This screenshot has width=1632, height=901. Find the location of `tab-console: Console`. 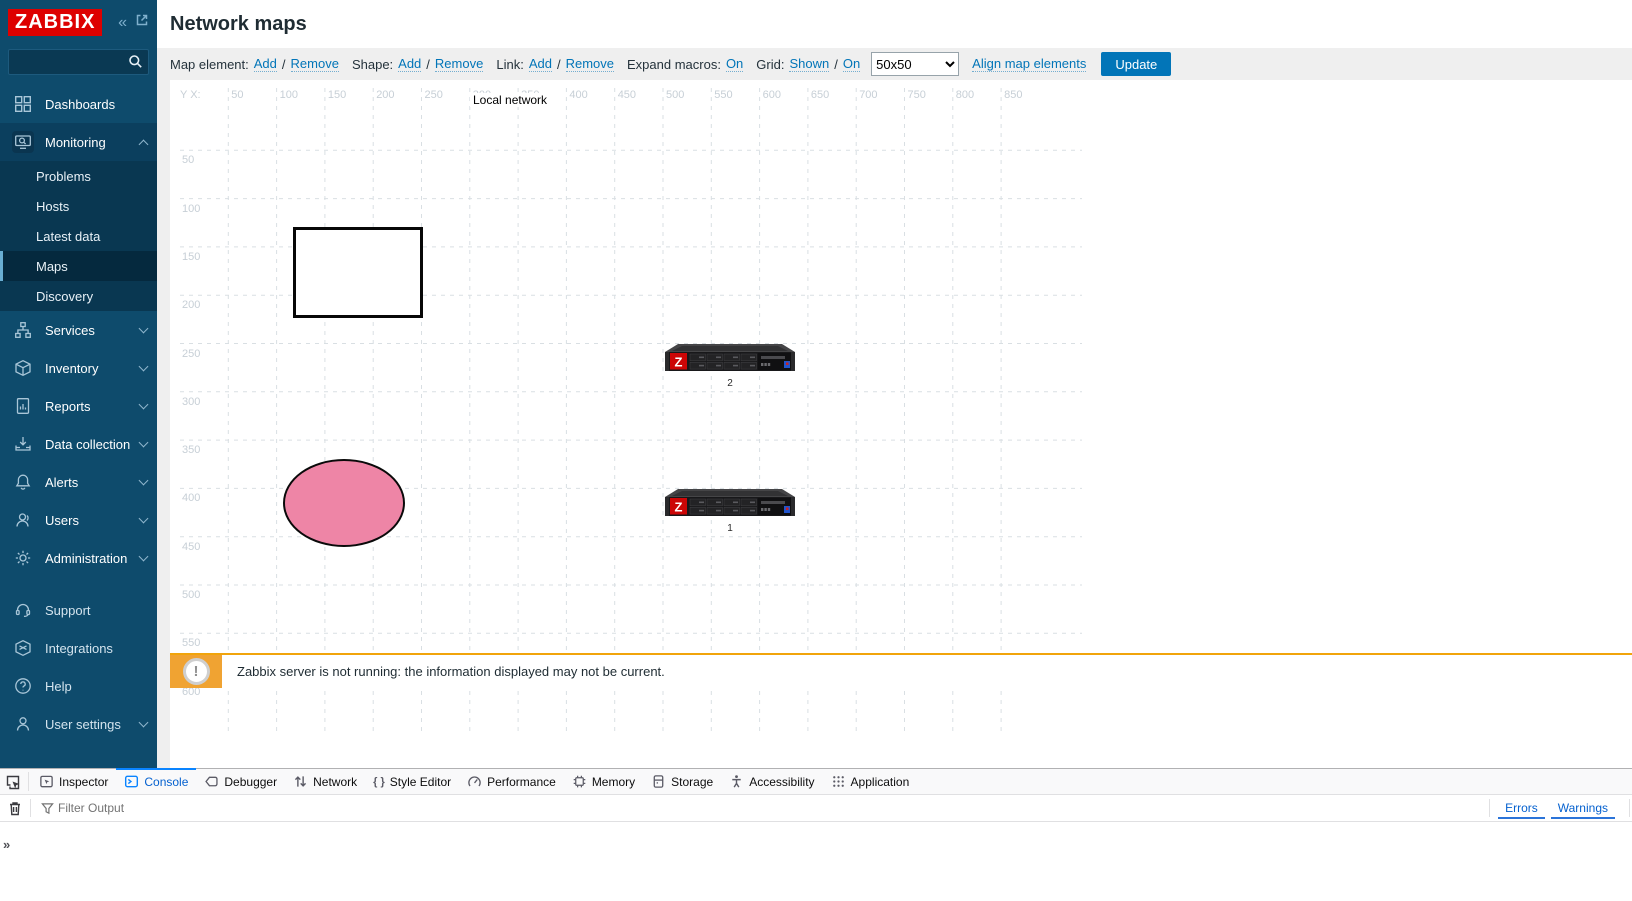

tab-console: Console is located at coordinates (156, 781).